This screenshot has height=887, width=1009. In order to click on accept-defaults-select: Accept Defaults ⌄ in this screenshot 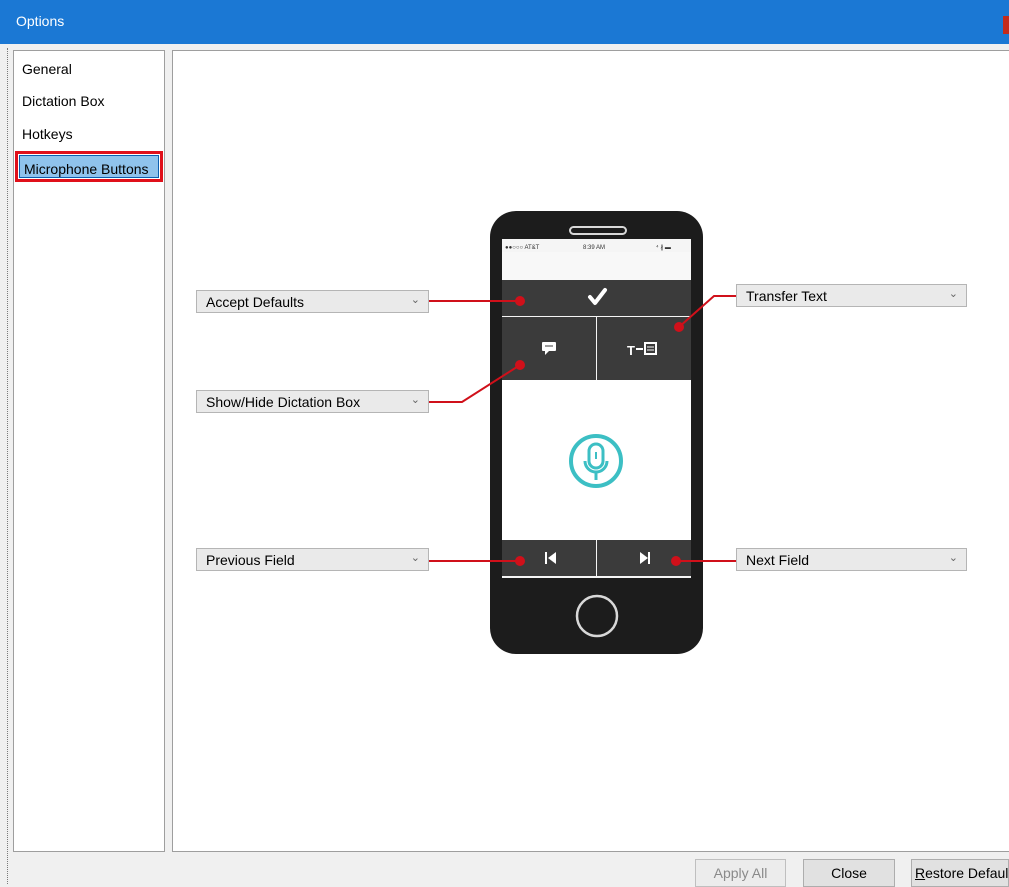, I will do `click(312, 301)`.